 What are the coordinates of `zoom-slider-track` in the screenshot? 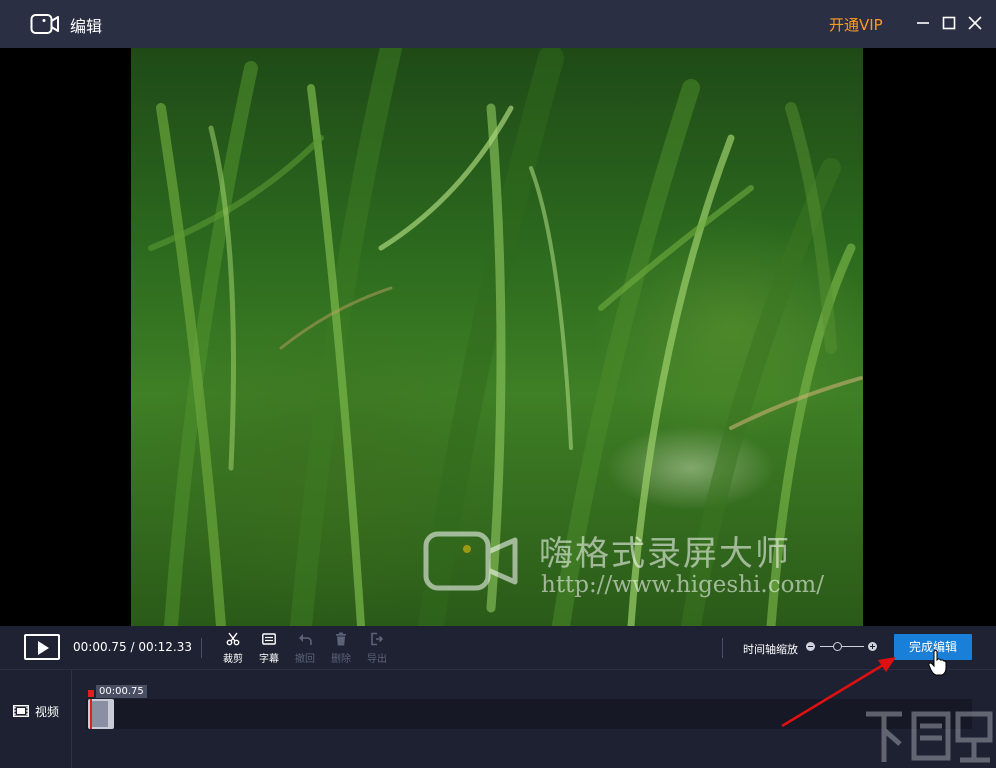 It's located at (842, 646).